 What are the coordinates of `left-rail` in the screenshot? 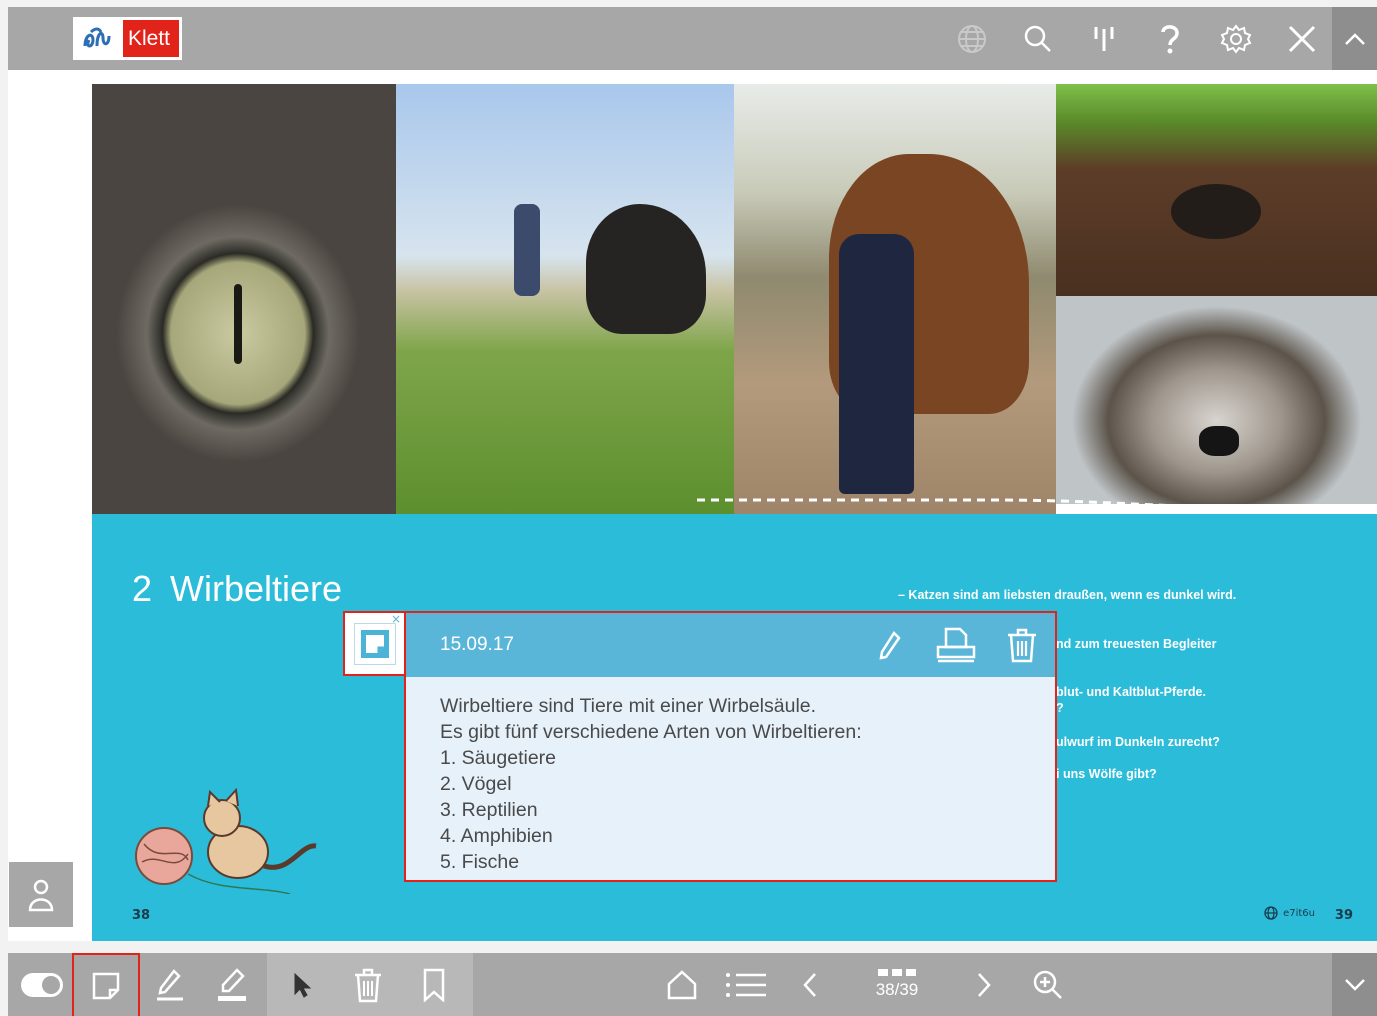 It's located at (50, 505).